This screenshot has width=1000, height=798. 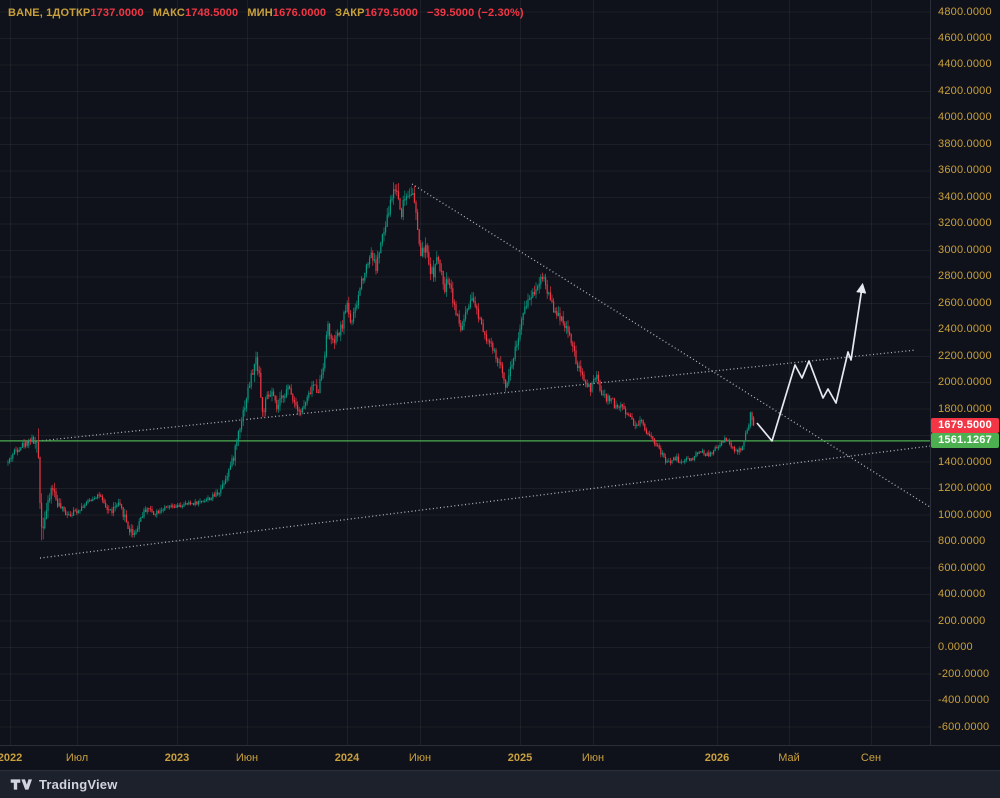 I want to click on tradingview-logo-icon, so click(x=21, y=784).